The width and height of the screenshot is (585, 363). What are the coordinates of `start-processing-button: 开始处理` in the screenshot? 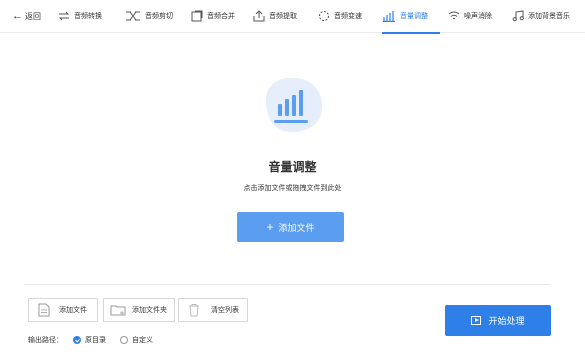 It's located at (498, 320).